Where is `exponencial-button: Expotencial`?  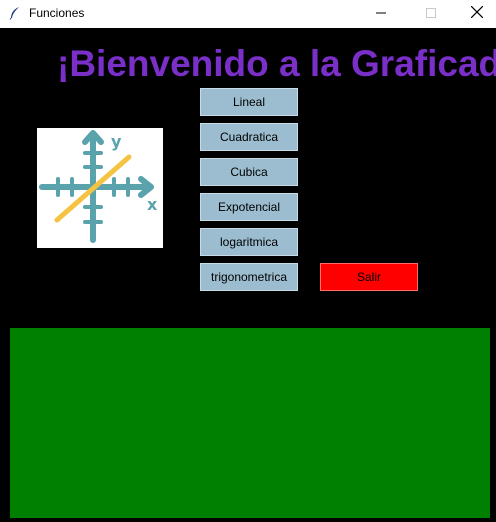
exponencial-button: Expotencial is located at coordinates (249, 207).